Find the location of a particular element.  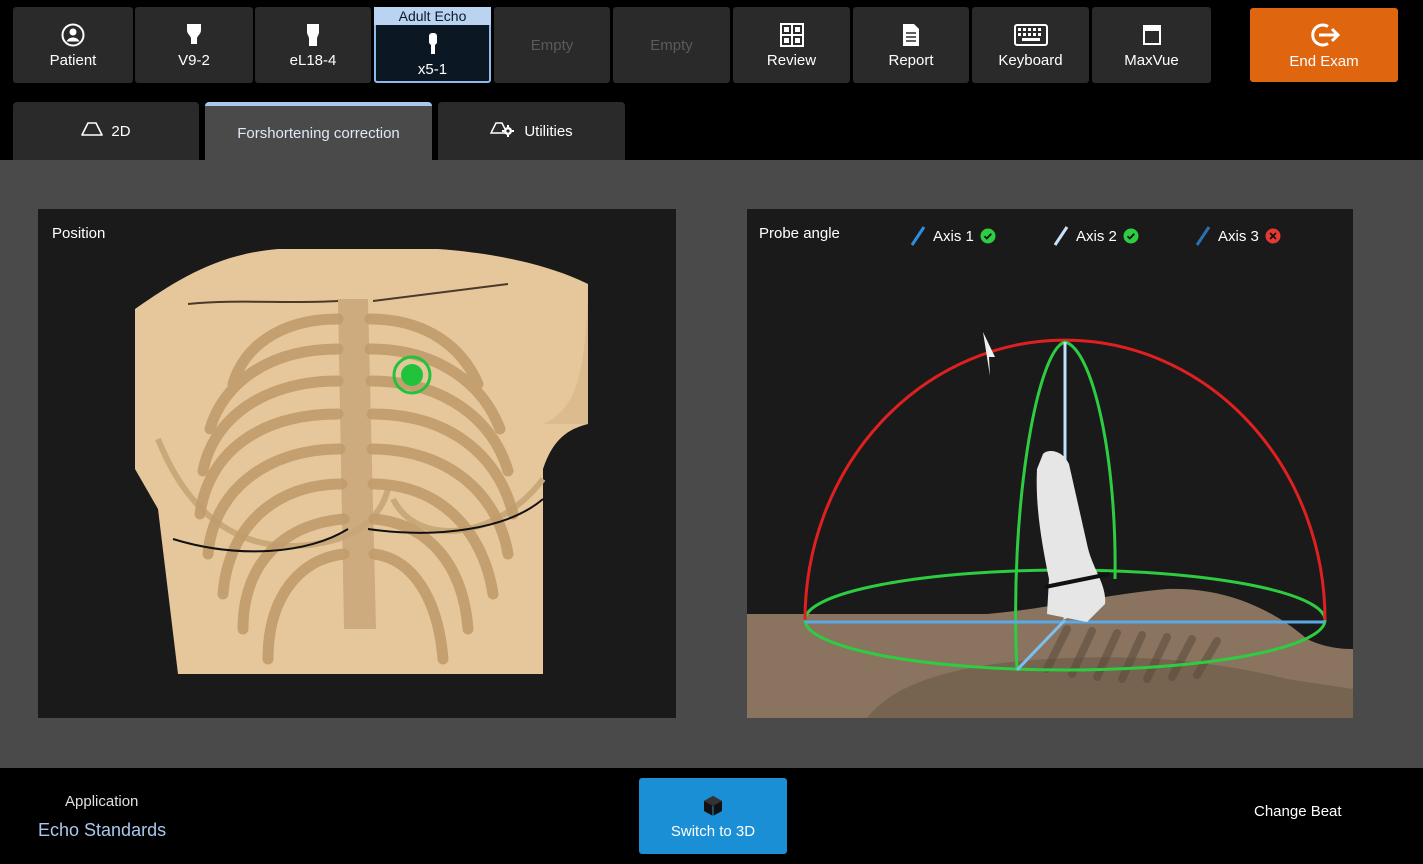

transducer-v9-button: V9-2 is located at coordinates (194, 45).